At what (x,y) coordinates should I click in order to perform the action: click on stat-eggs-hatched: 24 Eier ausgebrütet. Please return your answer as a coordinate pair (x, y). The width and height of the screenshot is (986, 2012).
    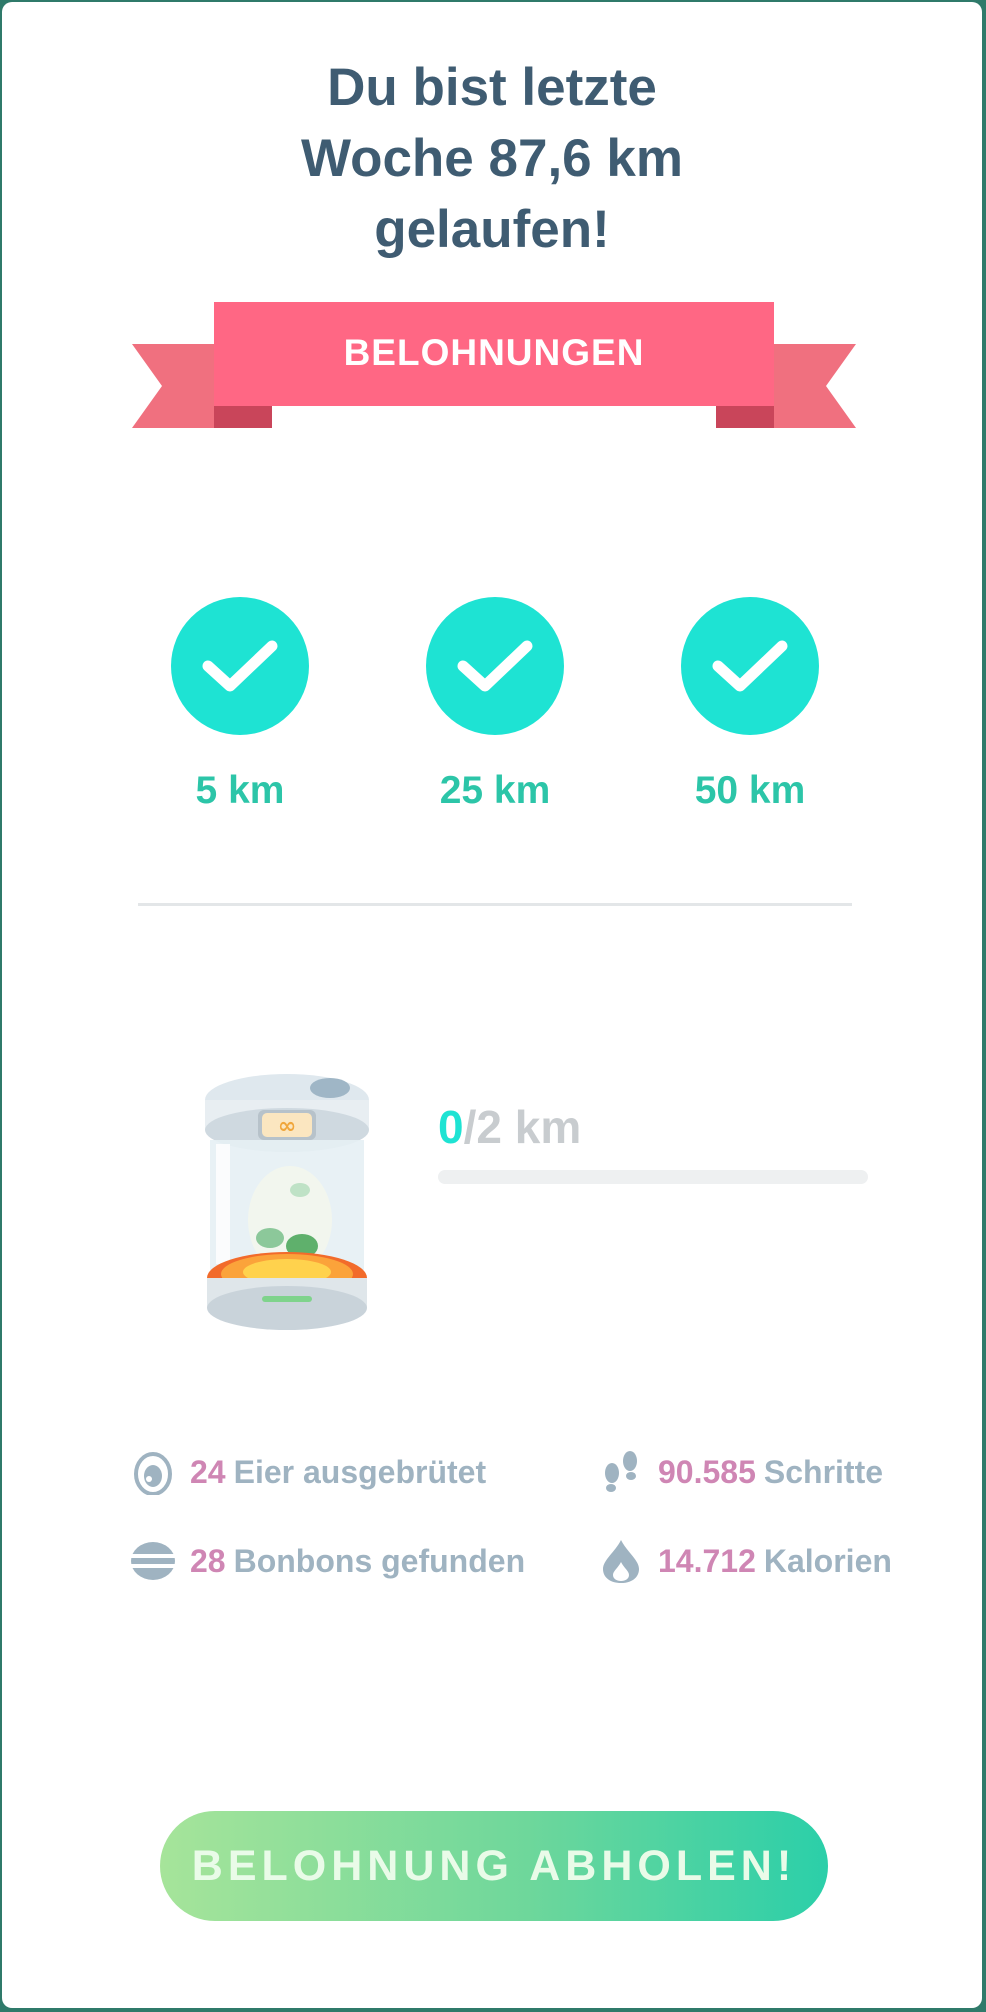
    Looking at the image, I should click on (308, 1472).